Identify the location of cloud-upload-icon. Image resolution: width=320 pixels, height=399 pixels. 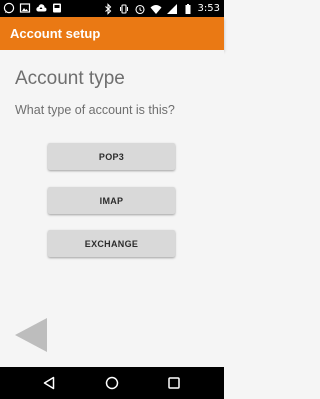
(41, 8).